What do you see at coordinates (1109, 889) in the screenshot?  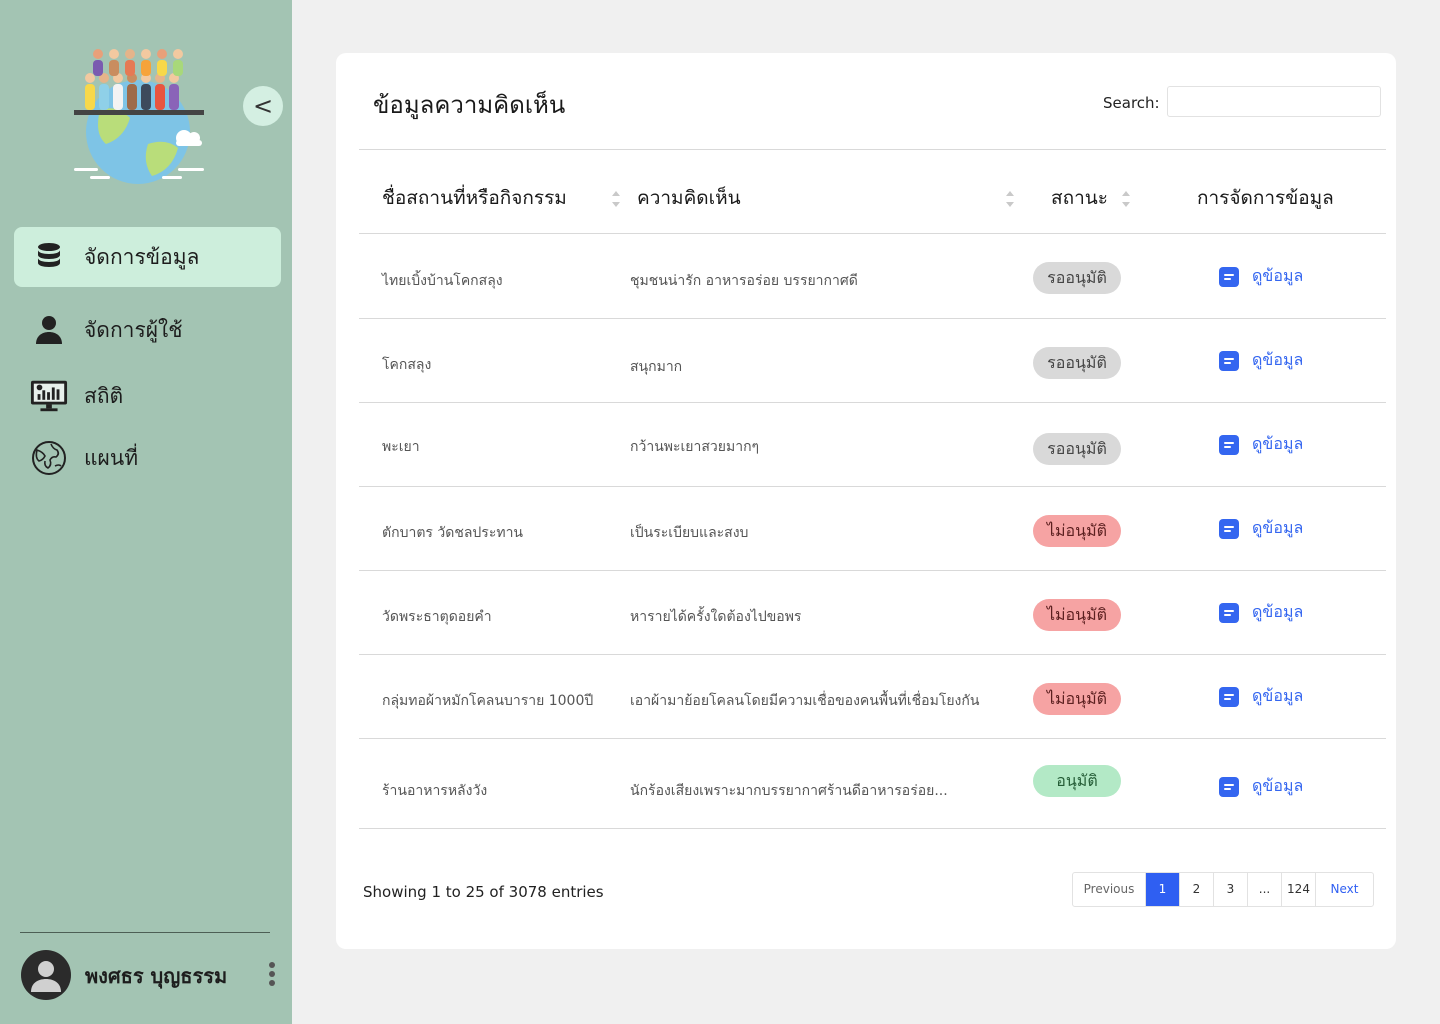 I see `pagination-previous: Previous` at bounding box center [1109, 889].